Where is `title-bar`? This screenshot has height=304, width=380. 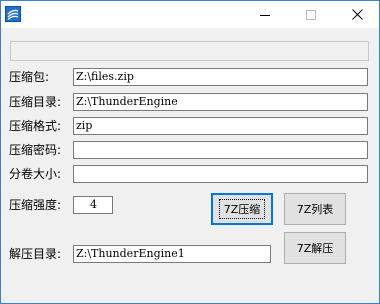
title-bar is located at coordinates (190, 14).